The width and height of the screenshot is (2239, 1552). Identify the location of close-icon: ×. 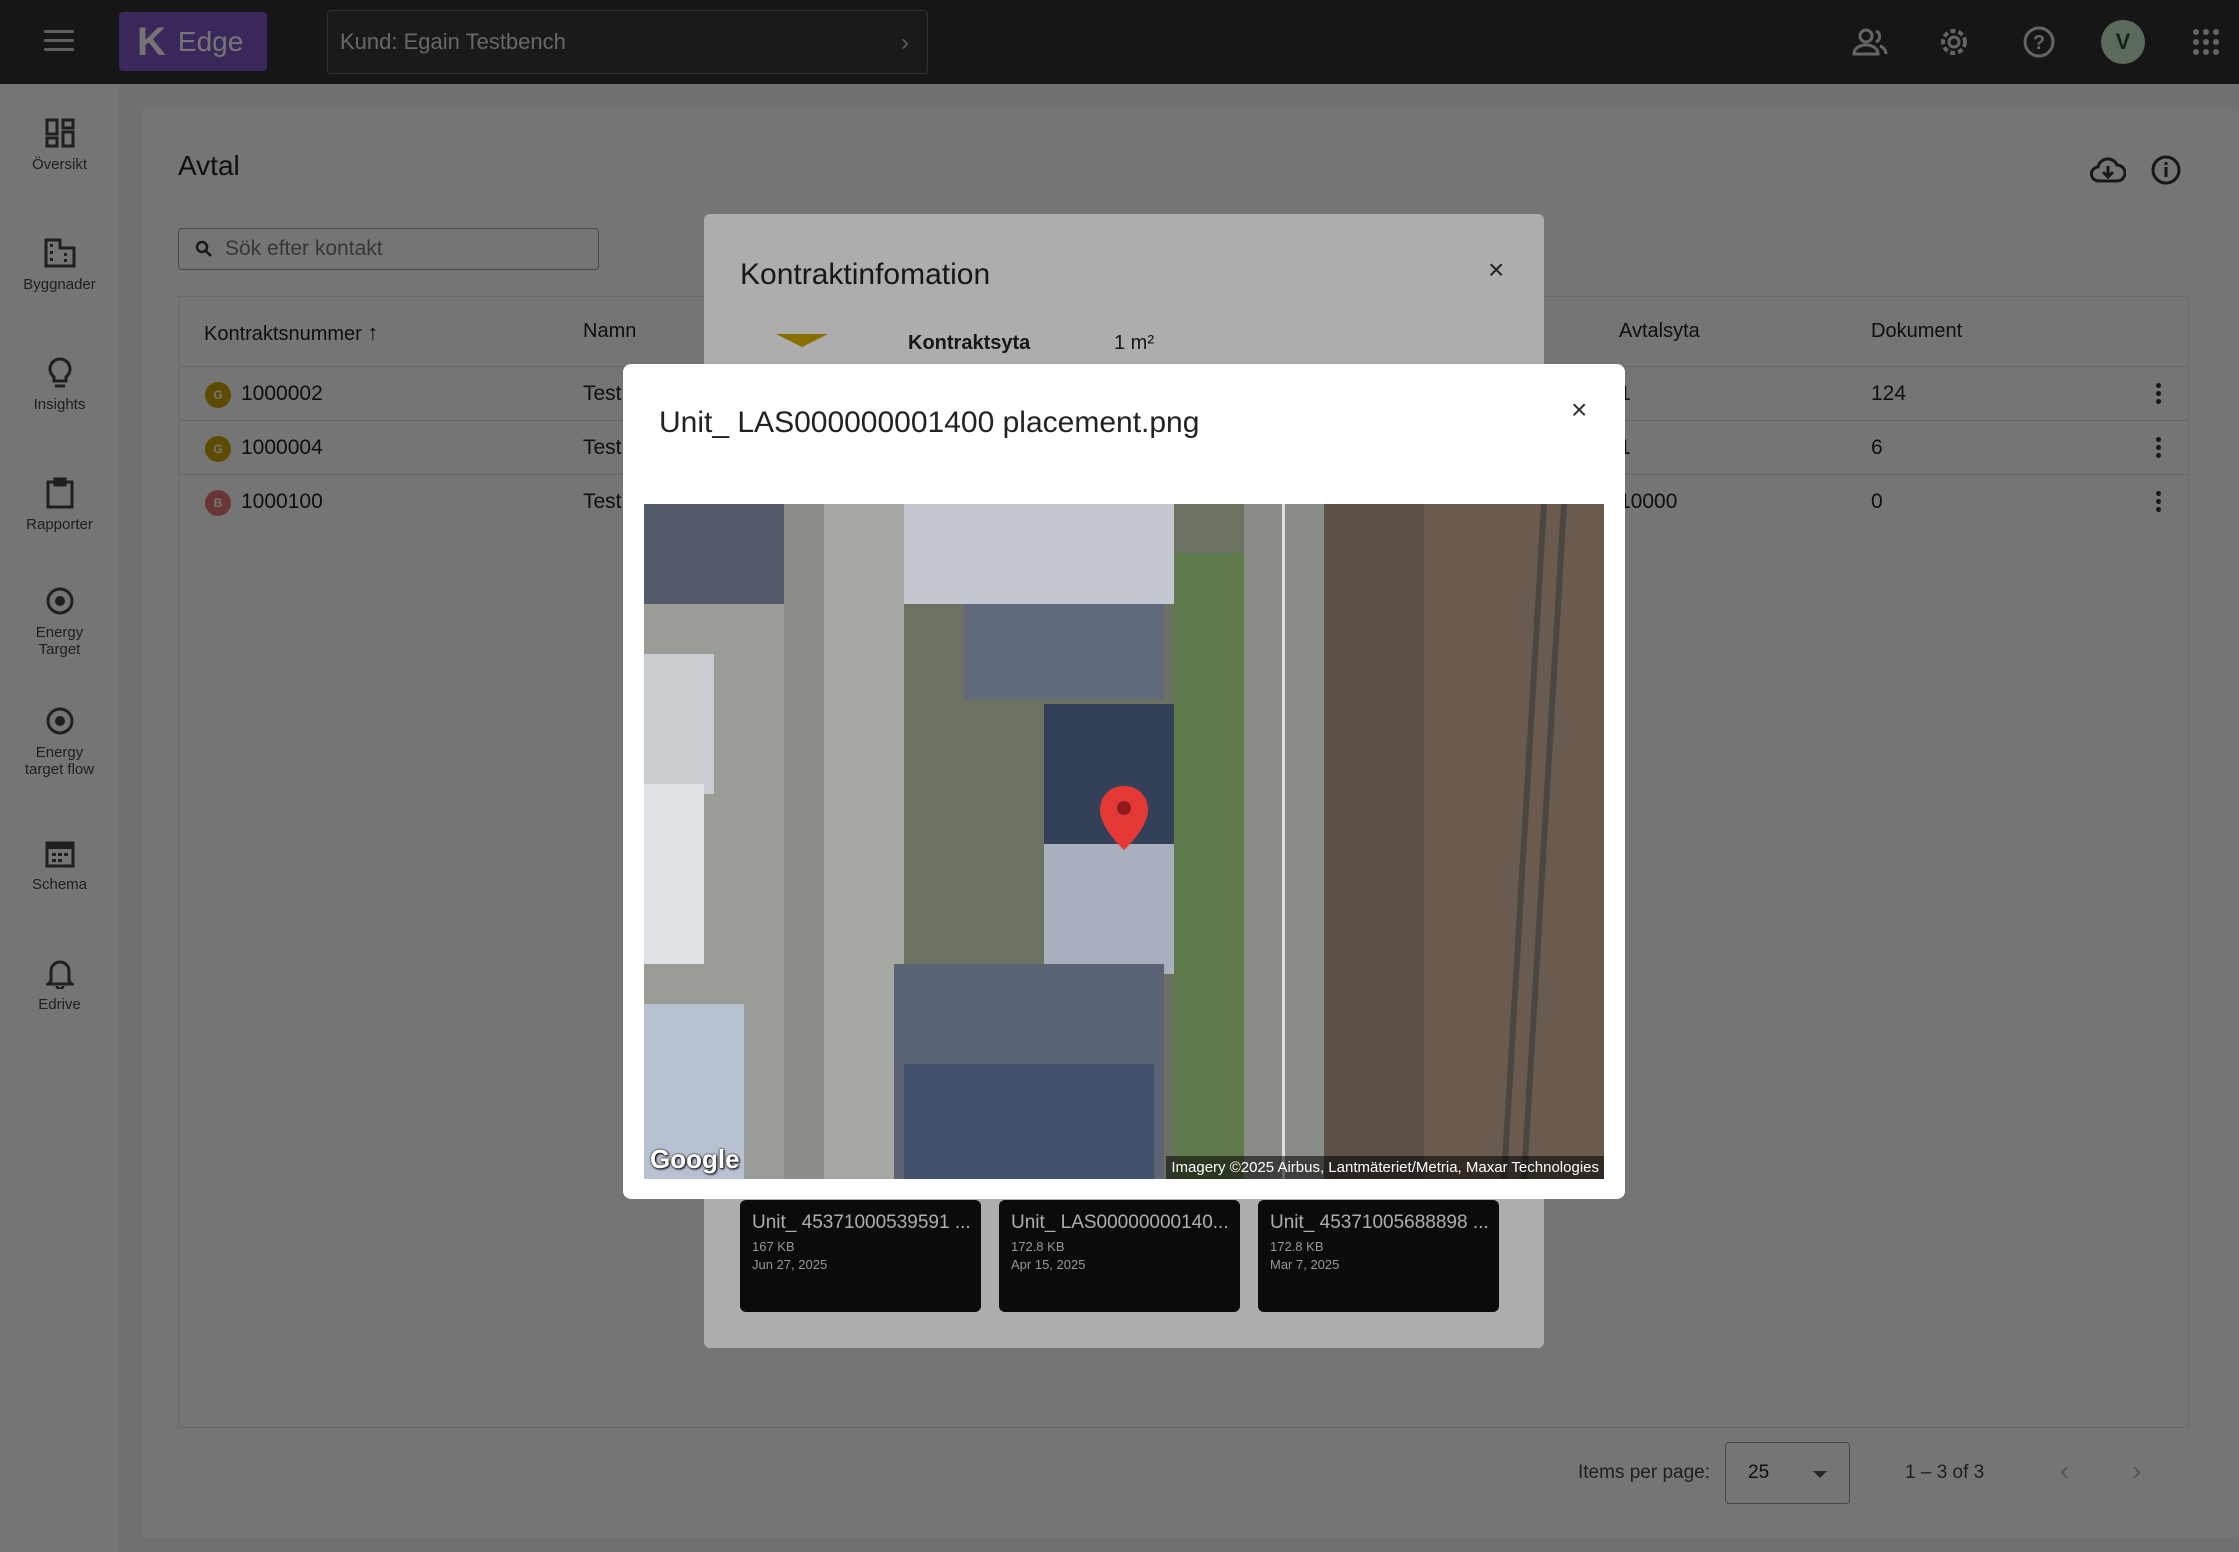
(1579, 410).